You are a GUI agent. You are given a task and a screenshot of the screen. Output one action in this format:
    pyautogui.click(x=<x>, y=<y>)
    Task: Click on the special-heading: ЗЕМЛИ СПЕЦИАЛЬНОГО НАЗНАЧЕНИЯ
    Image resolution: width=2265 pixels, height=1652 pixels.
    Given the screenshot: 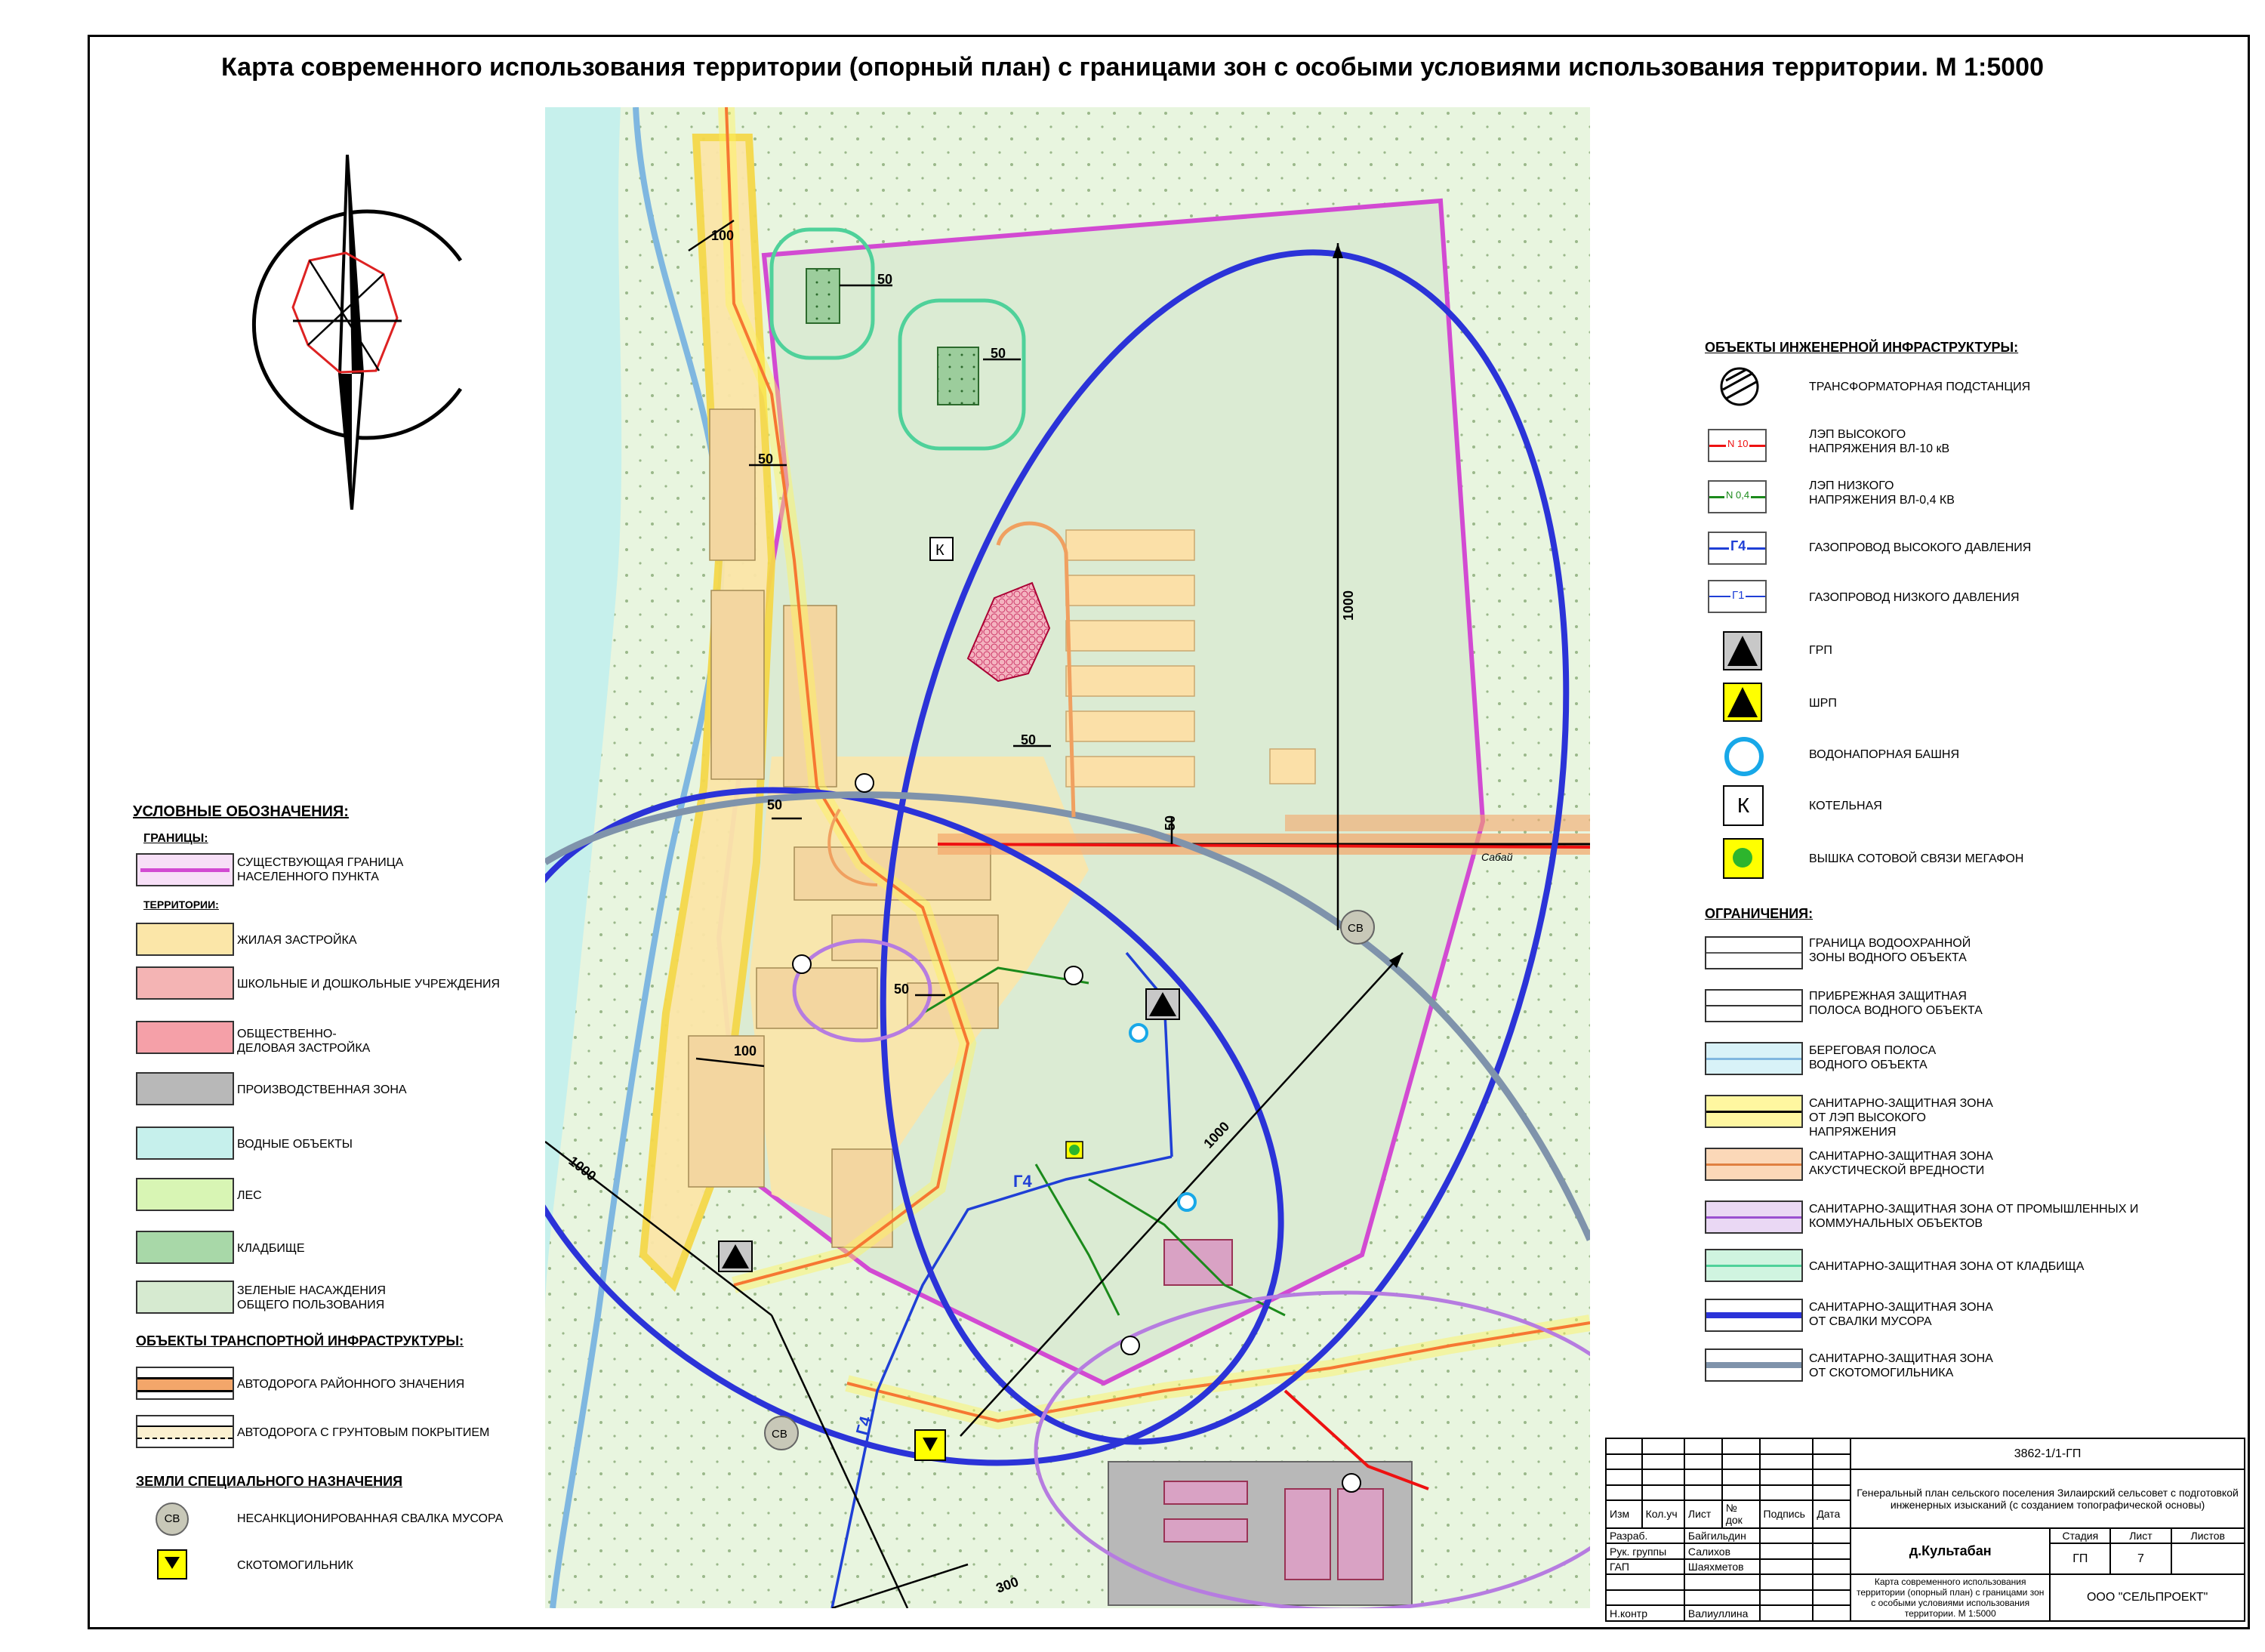 What is the action you would take?
    pyautogui.click(x=269, y=1482)
    